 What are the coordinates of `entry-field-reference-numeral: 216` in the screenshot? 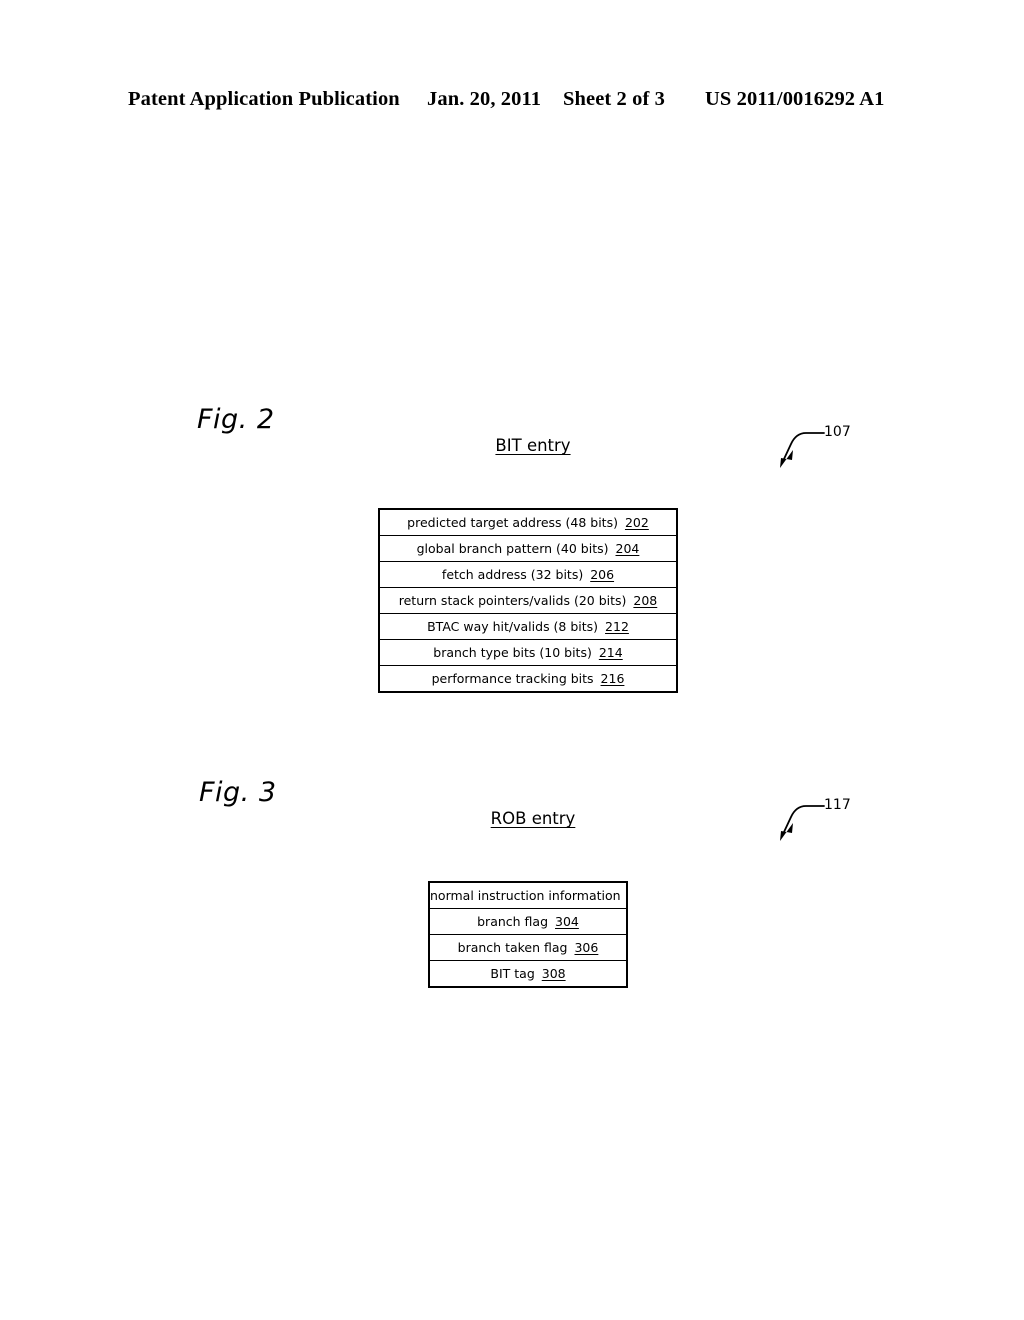 It's located at (612, 678).